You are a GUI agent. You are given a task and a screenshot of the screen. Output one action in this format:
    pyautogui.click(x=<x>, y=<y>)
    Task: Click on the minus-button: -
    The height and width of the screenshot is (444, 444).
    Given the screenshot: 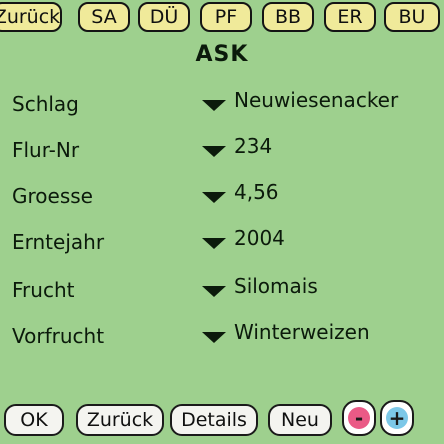 What is the action you would take?
    pyautogui.click(x=359, y=418)
    